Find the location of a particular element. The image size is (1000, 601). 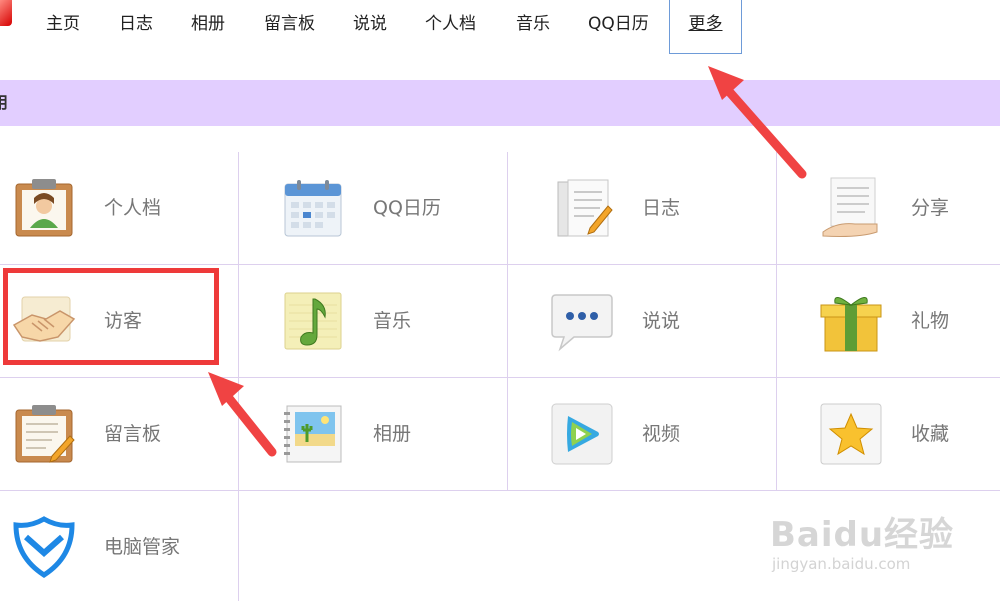

nav-more-label: 更多 is located at coordinates (705, 24).